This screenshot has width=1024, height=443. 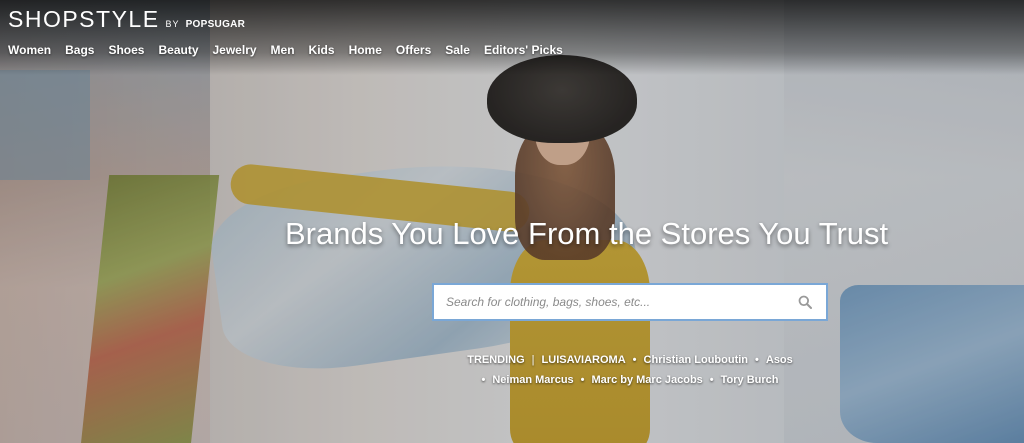 I want to click on trending-link-luisaviaroma: LUISAVIAROMA, so click(x=584, y=360).